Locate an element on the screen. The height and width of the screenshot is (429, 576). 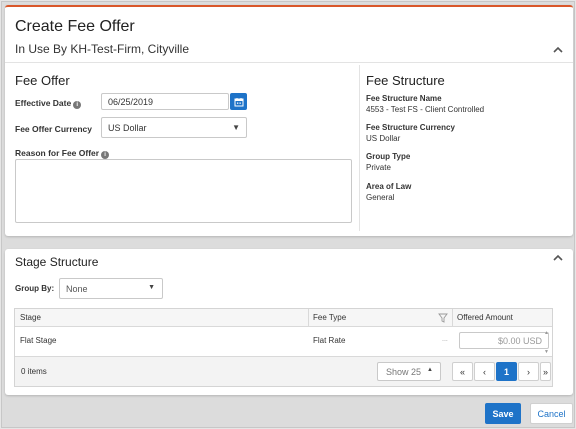
page-subtitle: In Use By KH-Test-Firm, Cityville is located at coordinates (102, 49).